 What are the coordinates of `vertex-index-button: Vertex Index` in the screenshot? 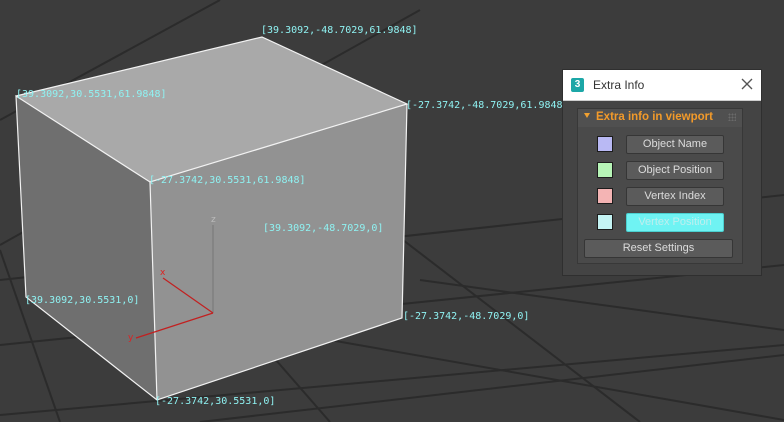 It's located at (675, 196).